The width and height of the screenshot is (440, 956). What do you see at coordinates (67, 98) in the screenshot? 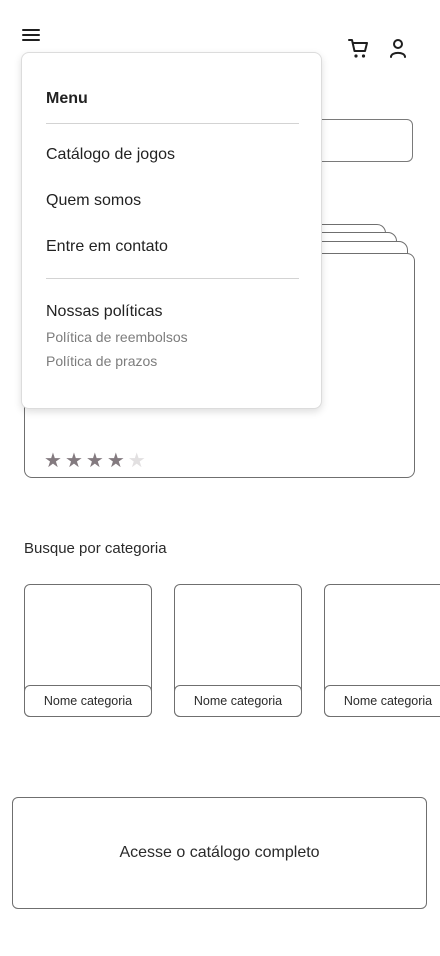
I see `menu-title: Menu` at bounding box center [67, 98].